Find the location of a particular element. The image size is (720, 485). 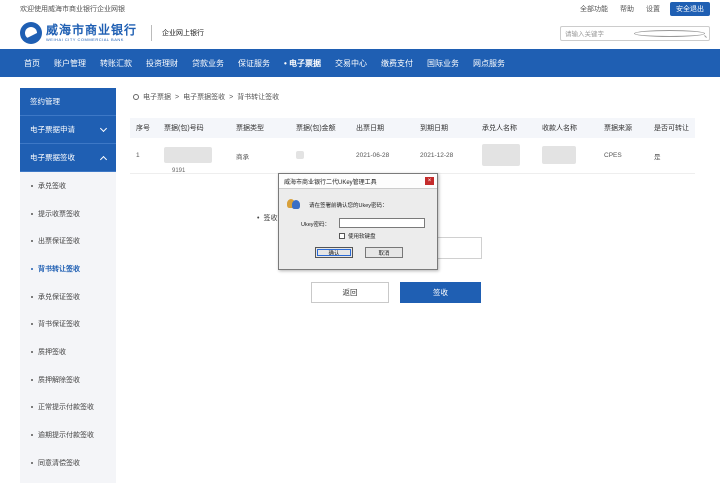

cell-amount-redacted is located at coordinates (326, 155).